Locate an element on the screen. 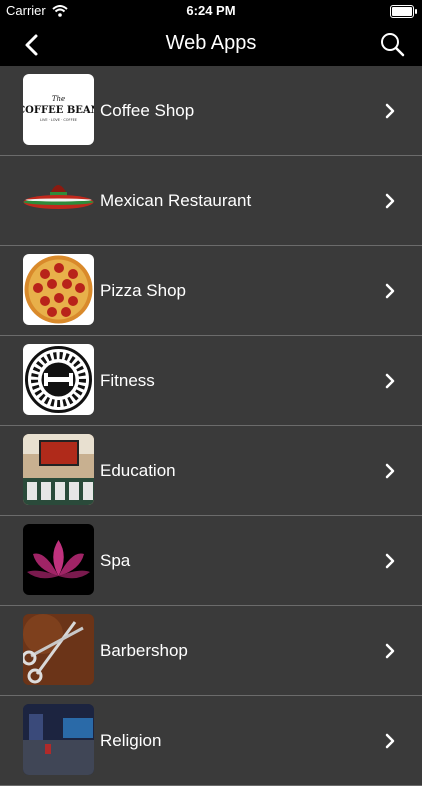 Image resolution: width=422 pixels, height=786 pixels. scissors-image is located at coordinates (58, 649).